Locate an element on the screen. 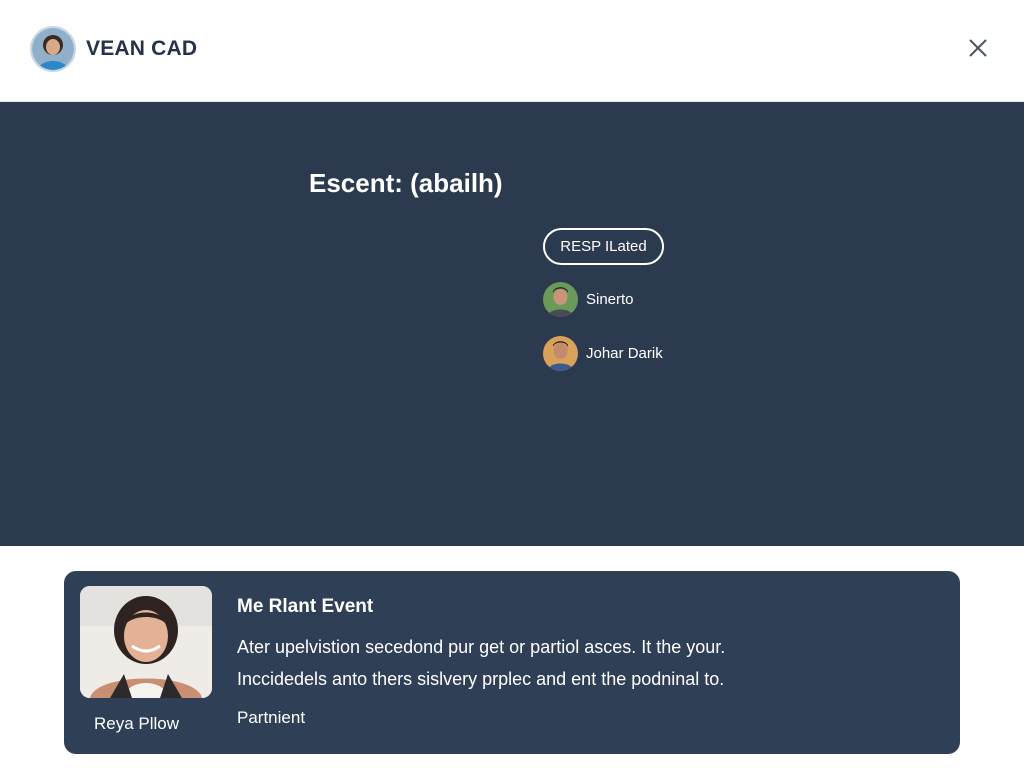 The width and height of the screenshot is (1024, 768). attendee-name: Sinerto is located at coordinates (610, 299).